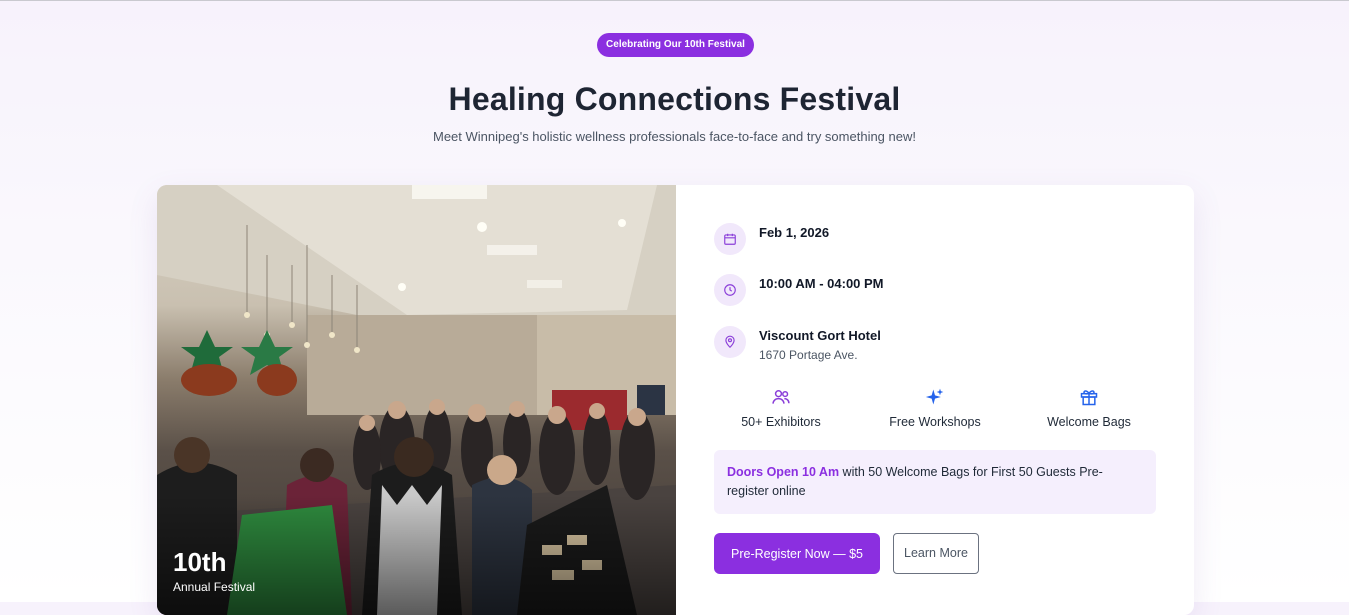 The image size is (1349, 615). Describe the element at coordinates (935, 397) in the screenshot. I see `sparkles-icon` at that location.